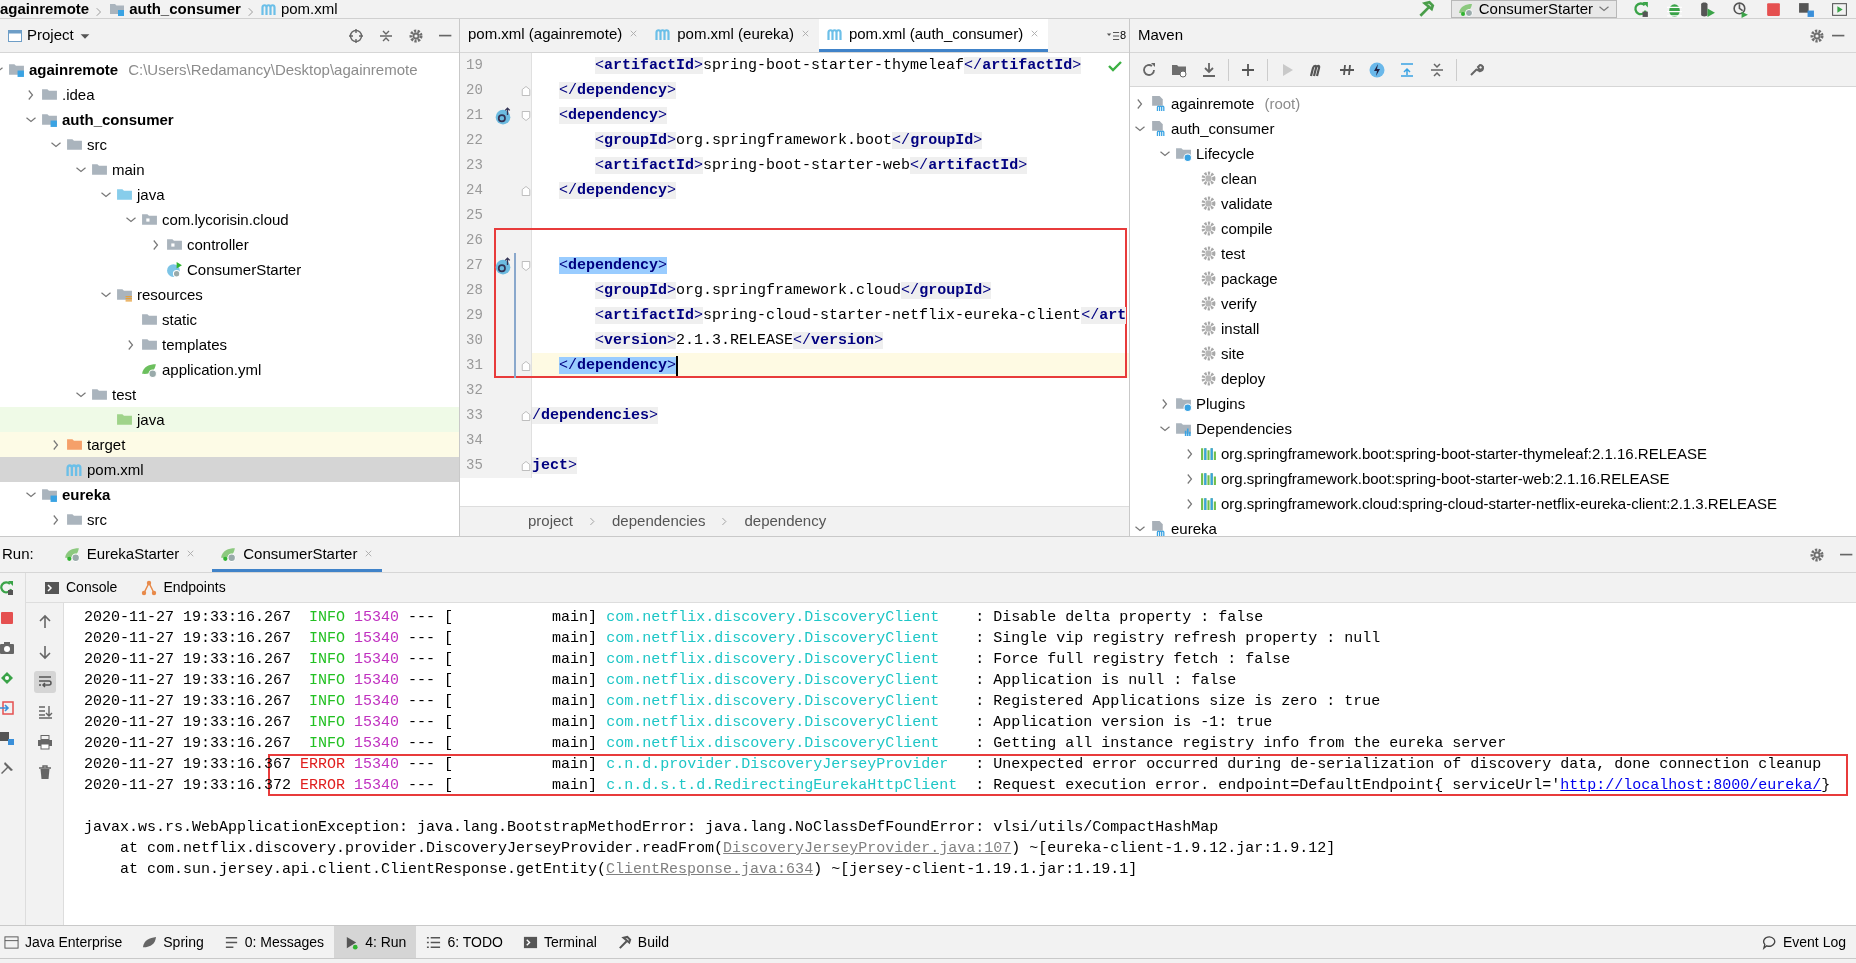 The image size is (1856, 963). I want to click on debug-icon, so click(1674, 9).